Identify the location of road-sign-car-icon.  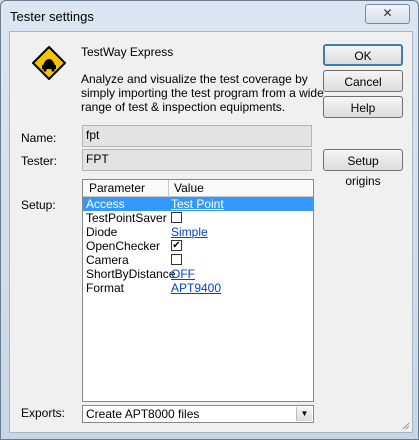
(49, 63).